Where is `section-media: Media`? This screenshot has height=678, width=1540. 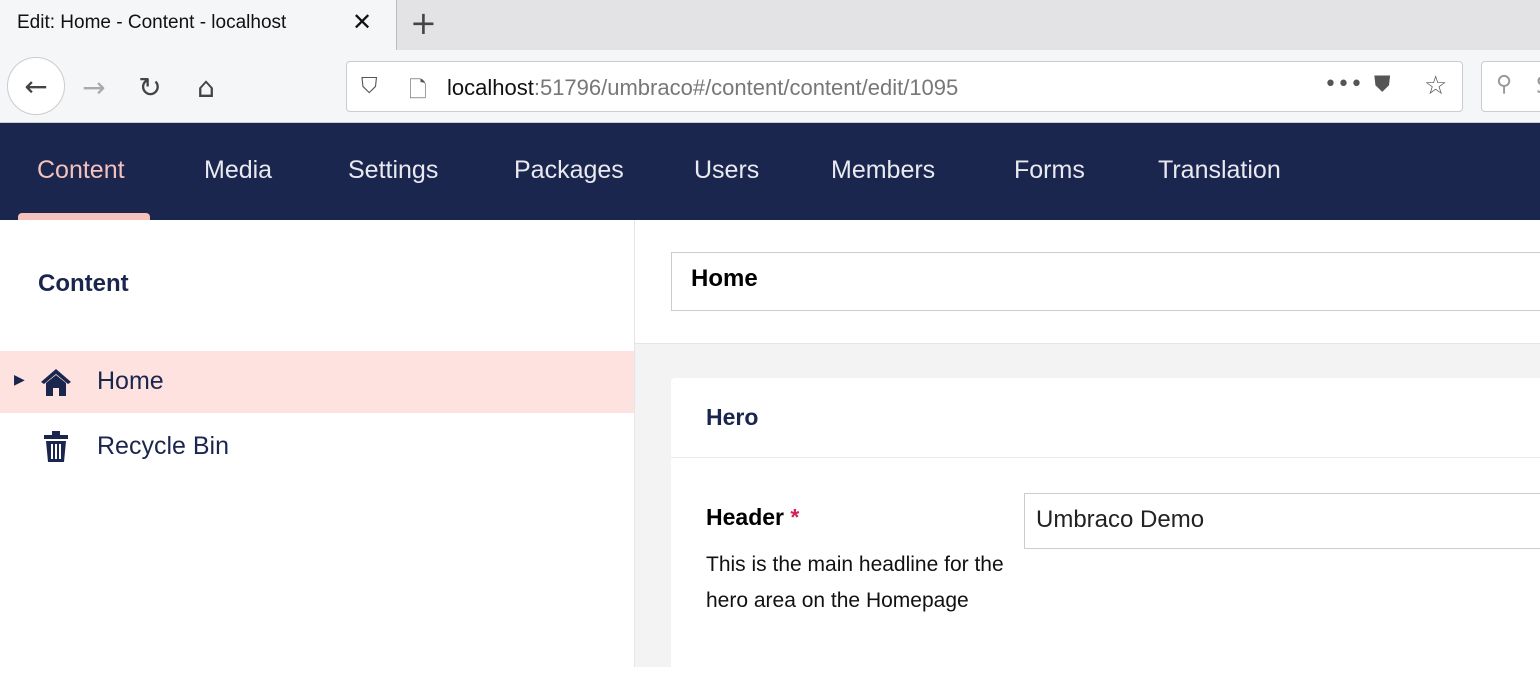
section-media: Media is located at coordinates (238, 170).